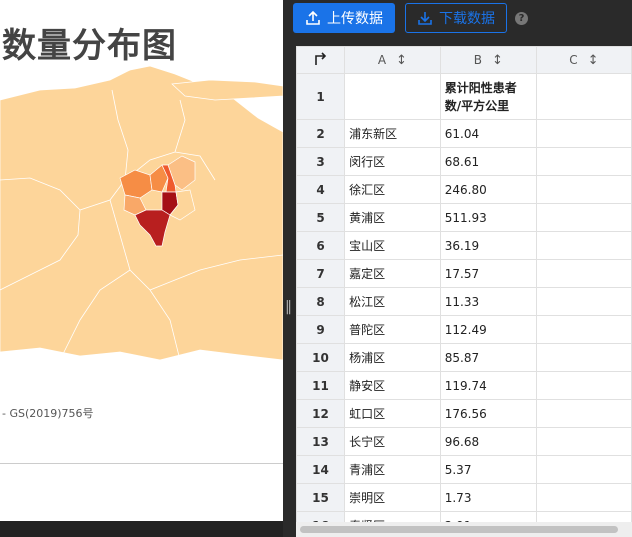 This screenshot has width=632, height=537. I want to click on row-number: 9, so click(321, 329).